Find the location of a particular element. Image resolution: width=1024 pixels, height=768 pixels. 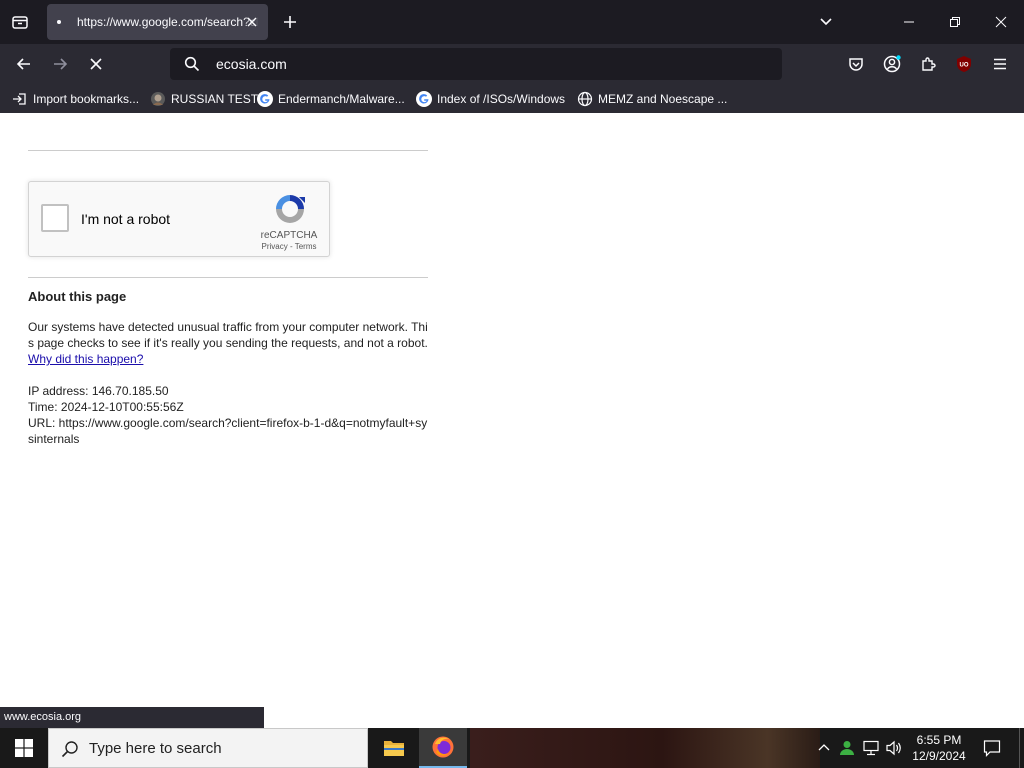

clock-time: 6:55 PM is located at coordinates (939, 740).